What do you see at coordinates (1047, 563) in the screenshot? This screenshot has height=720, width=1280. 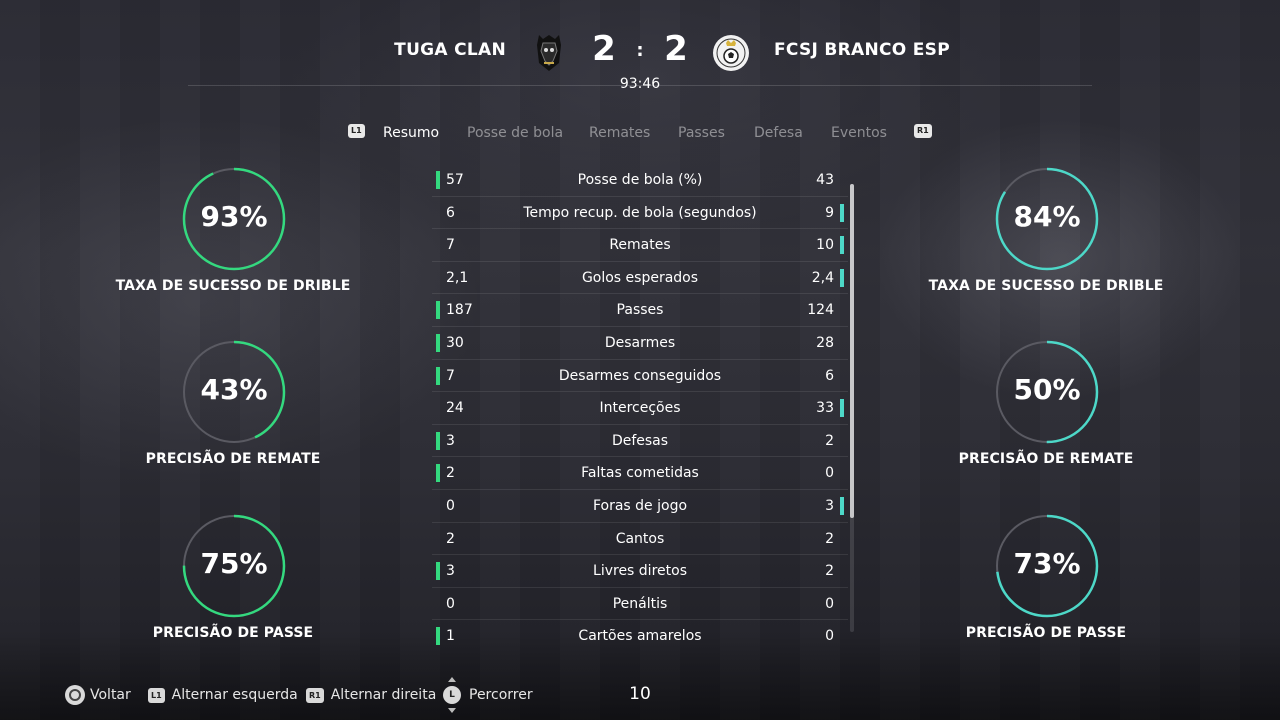 I see `ring-value: 73%` at bounding box center [1047, 563].